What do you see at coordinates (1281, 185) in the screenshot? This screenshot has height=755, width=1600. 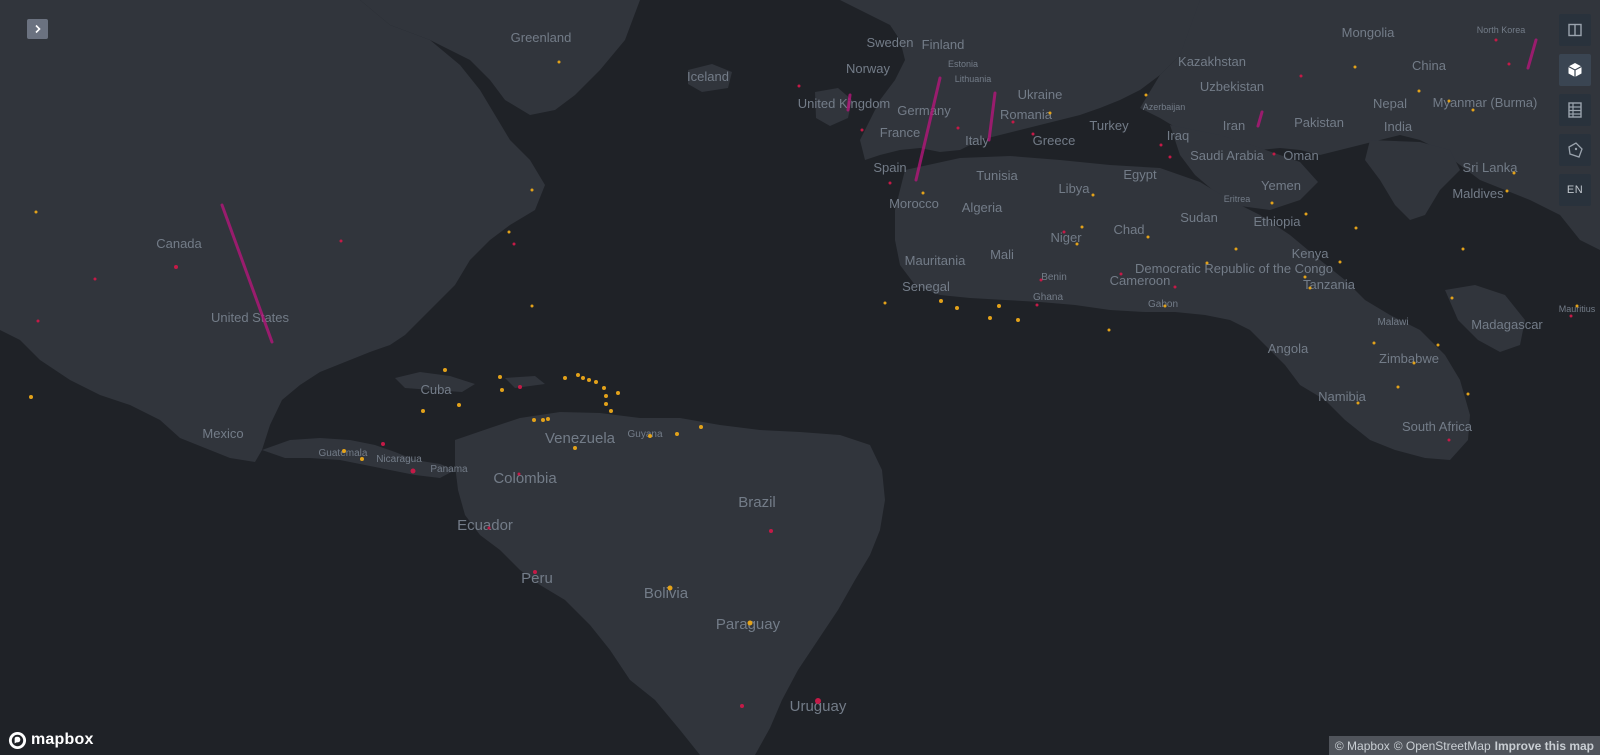 I see `country-label: Yemen` at bounding box center [1281, 185].